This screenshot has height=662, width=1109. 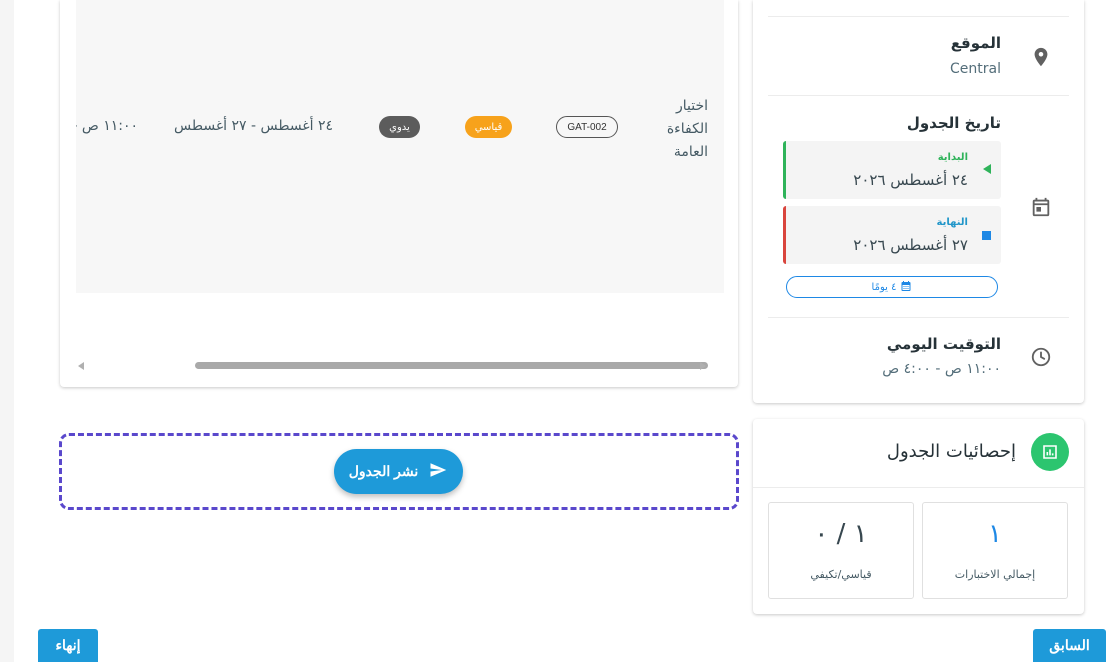 What do you see at coordinates (892, 170) in the screenshot?
I see `start-date-box: البداية ٢٤ أغسطس ٢٠٢٦` at bounding box center [892, 170].